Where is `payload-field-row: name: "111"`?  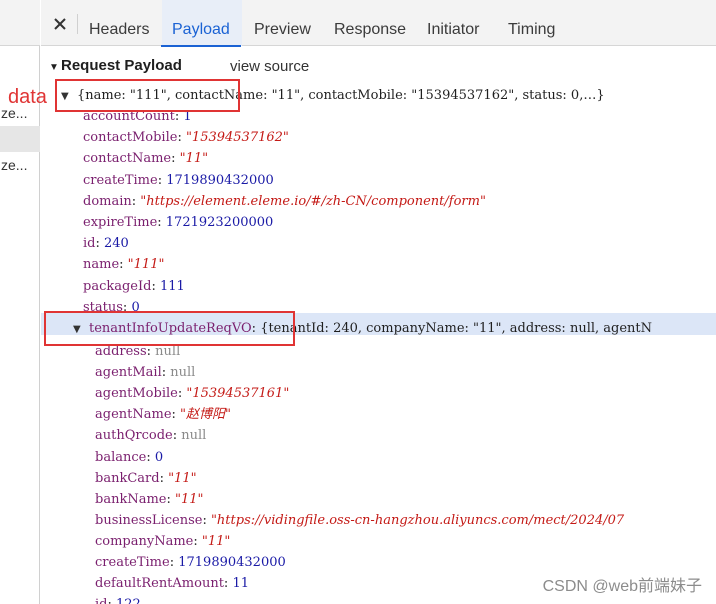 payload-field-row: name: "111" is located at coordinates (123, 264).